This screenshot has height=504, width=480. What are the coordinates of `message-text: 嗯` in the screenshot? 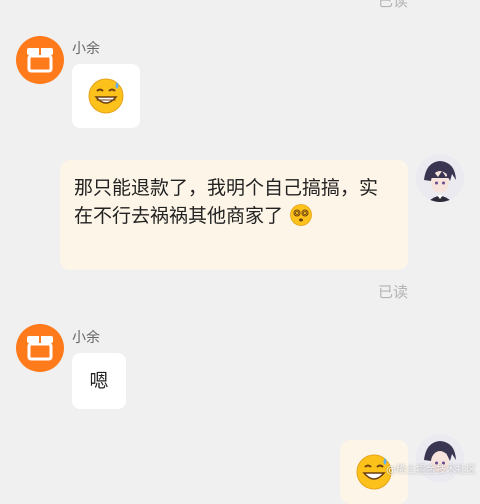 It's located at (99, 381).